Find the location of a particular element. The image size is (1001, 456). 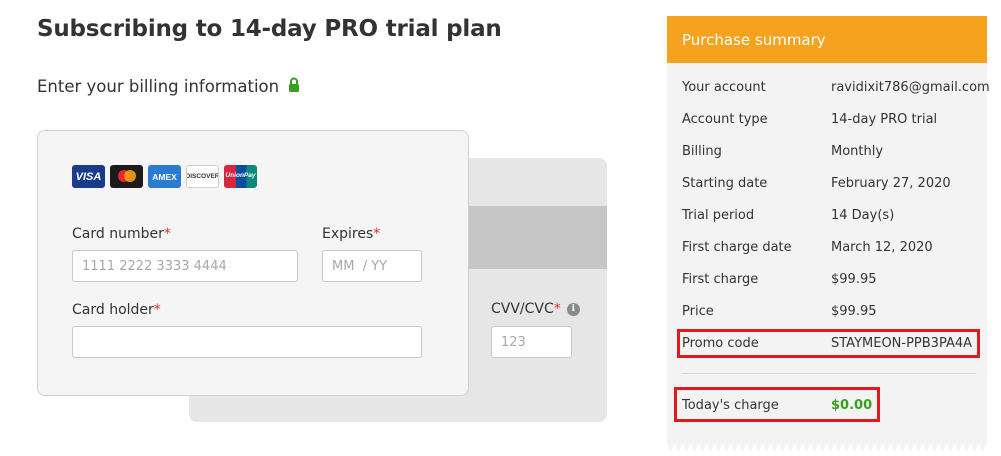

cvv-label-text: CVV/CVC is located at coordinates (522, 309).